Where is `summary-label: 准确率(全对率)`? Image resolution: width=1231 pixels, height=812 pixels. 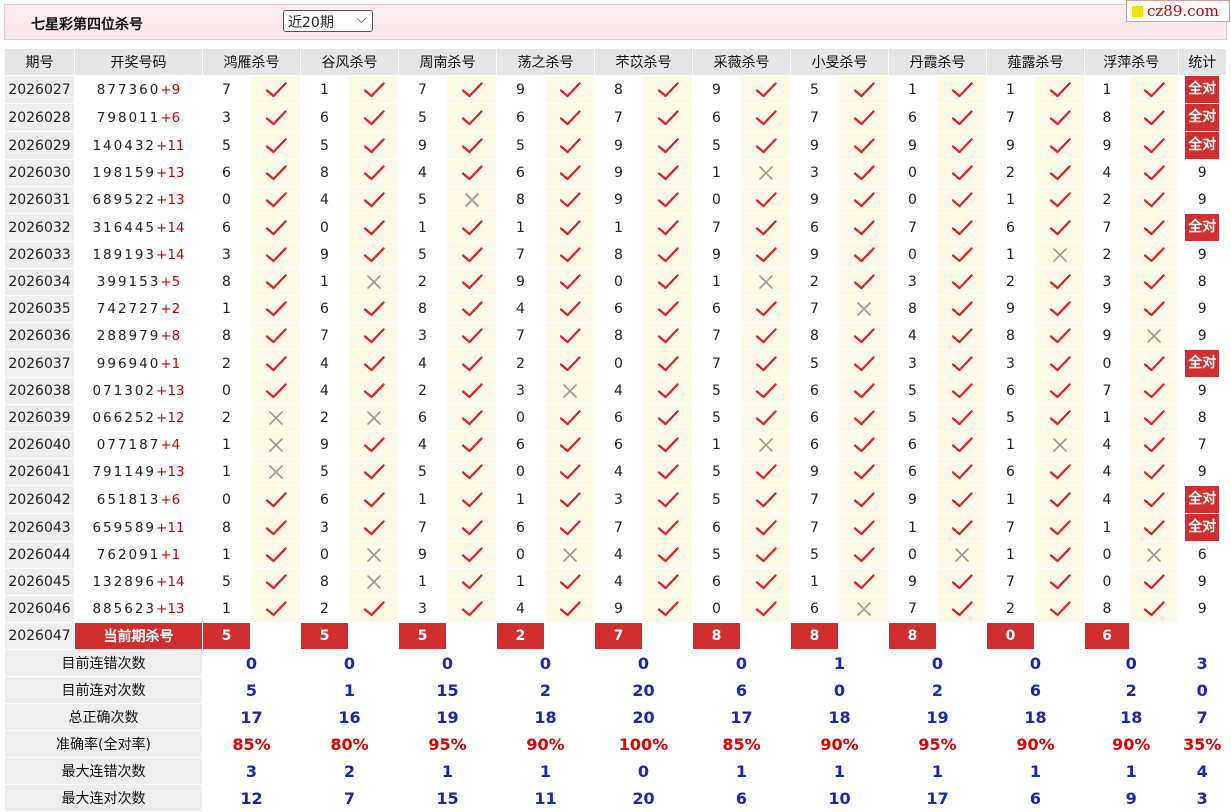 summary-label: 准确率(全对率) is located at coordinates (103, 744).